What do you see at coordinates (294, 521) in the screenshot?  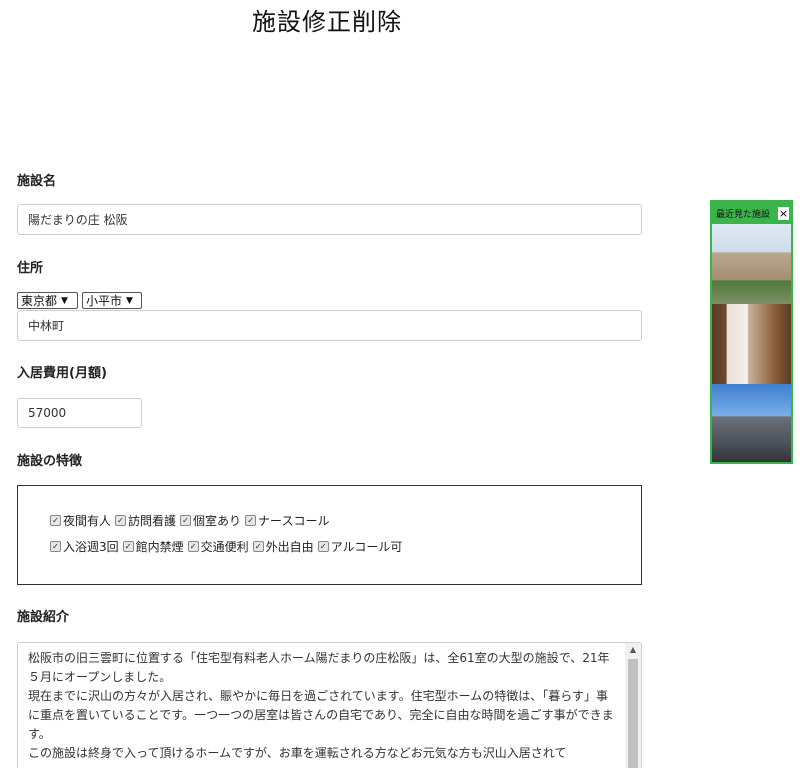 I see `feature-label: ナースコール` at bounding box center [294, 521].